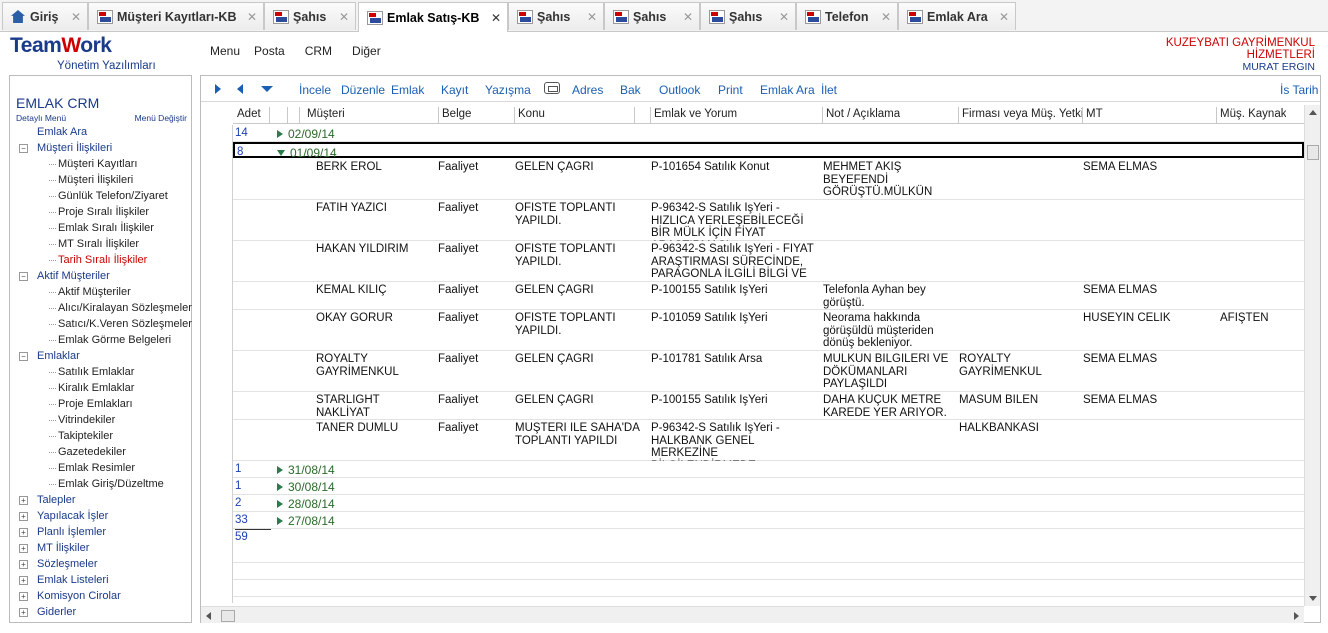  What do you see at coordinates (326, 114) in the screenshot?
I see `column-header: Müşteri` at bounding box center [326, 114].